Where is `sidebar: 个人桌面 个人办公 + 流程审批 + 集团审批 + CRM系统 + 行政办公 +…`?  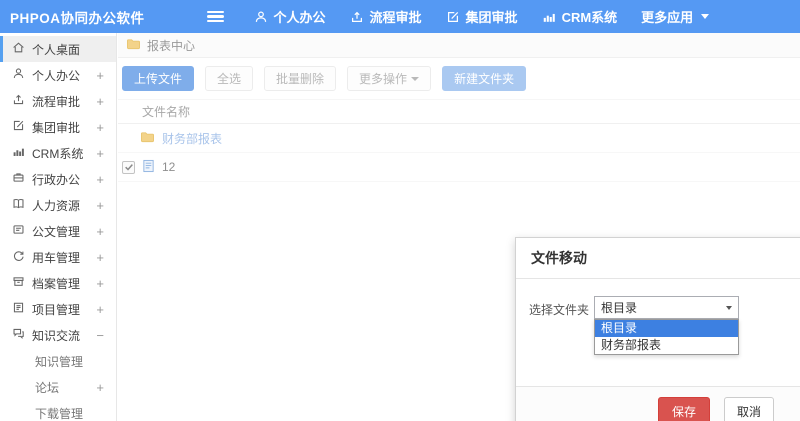 sidebar: 个人桌面 个人办公 + 流程审批 + 集团审批 + CRM系统 + 行政办公 +… is located at coordinates (58, 227).